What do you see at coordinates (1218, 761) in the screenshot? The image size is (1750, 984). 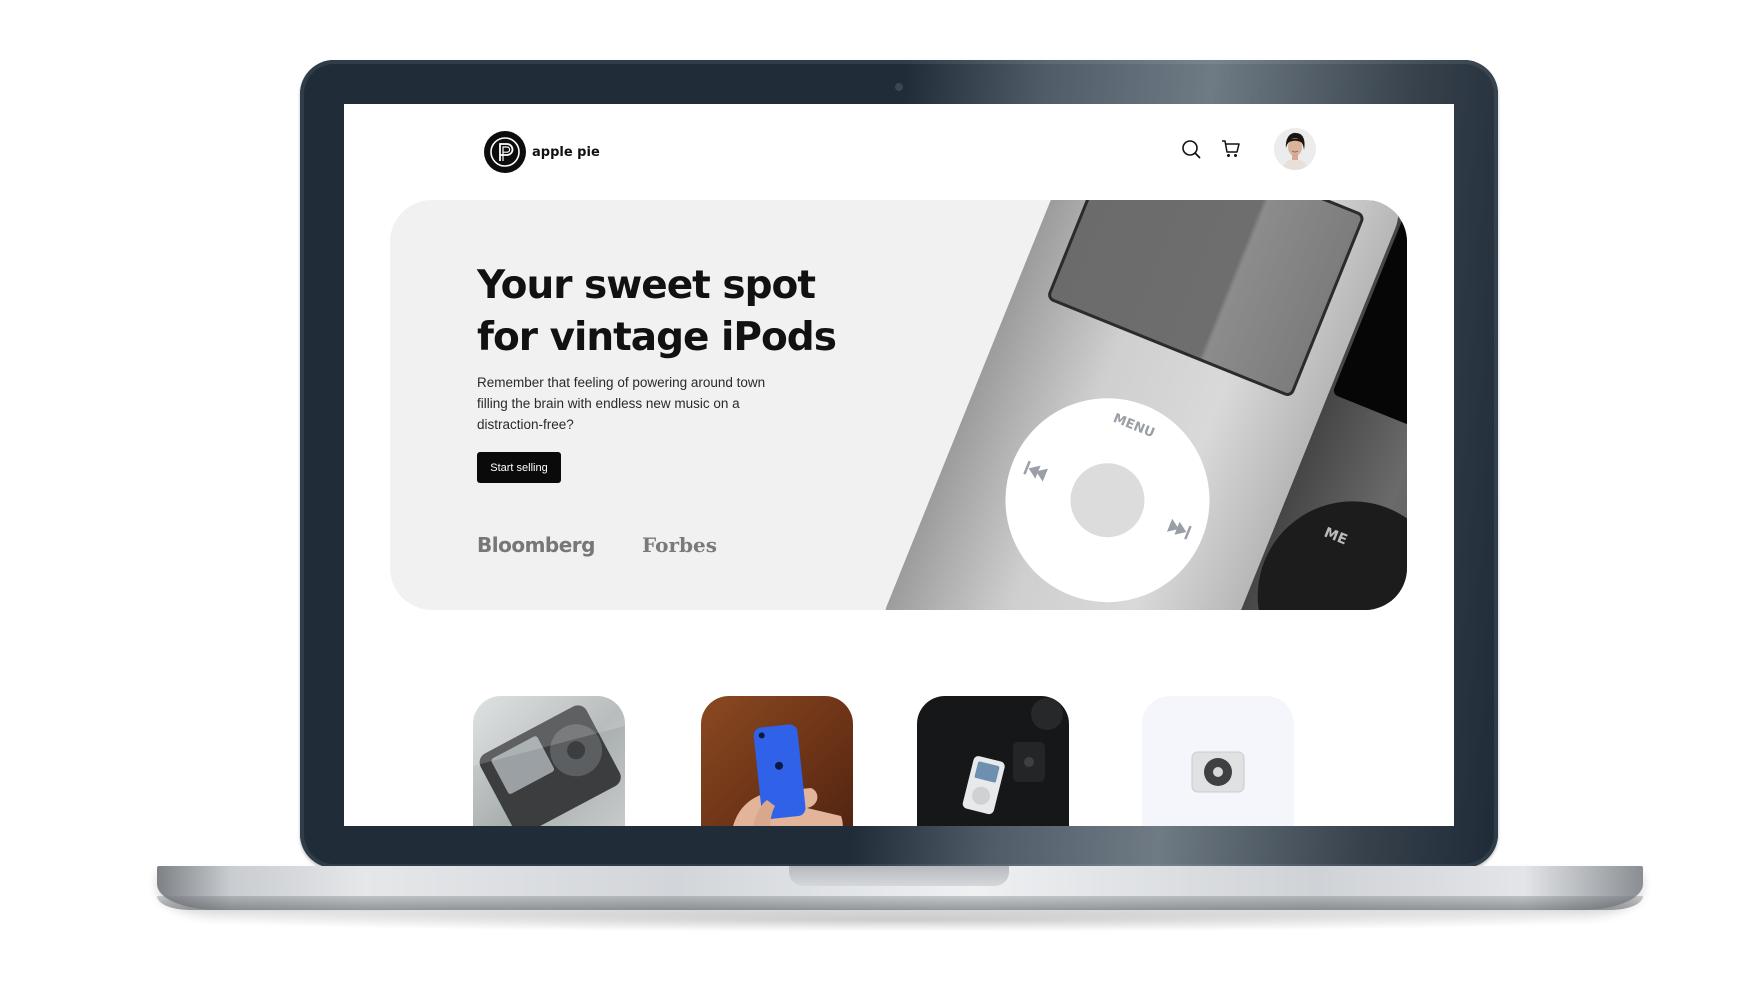 I see `product-thumb-ipod-shuffle` at bounding box center [1218, 761].